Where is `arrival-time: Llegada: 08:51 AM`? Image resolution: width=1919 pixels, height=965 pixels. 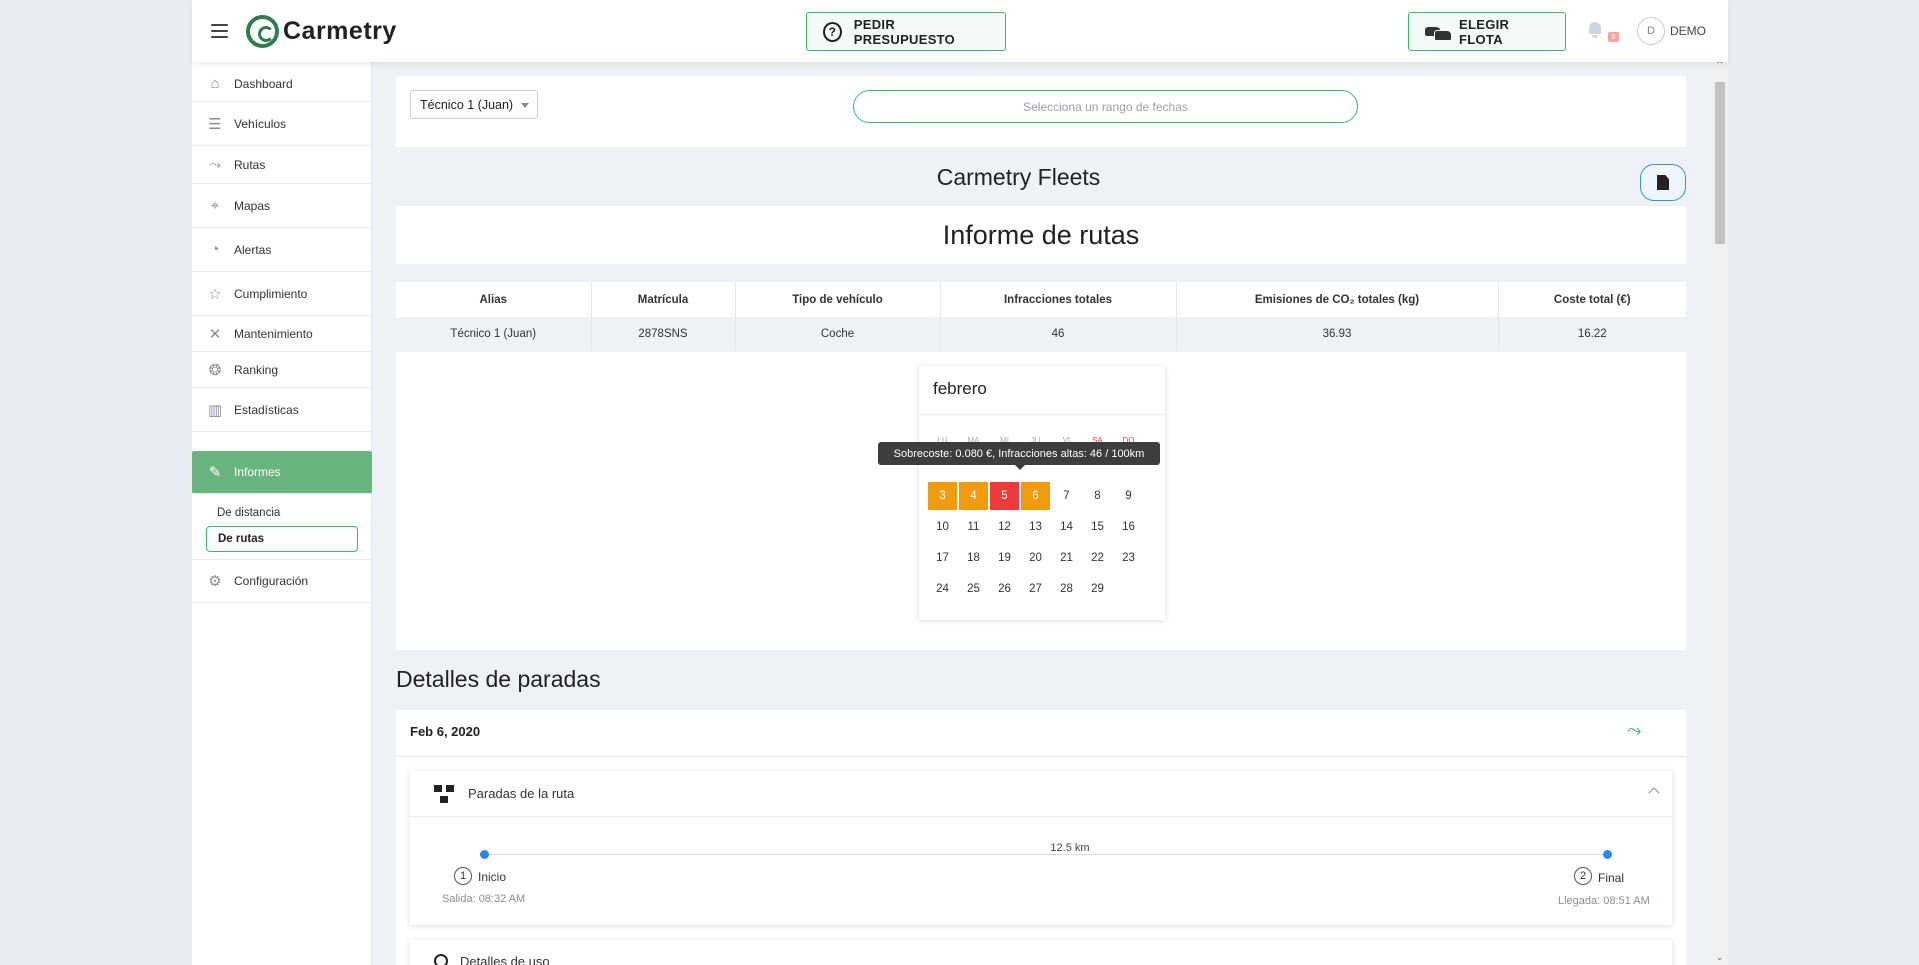
arrival-time: Llegada: 08:51 AM is located at coordinates (1604, 901).